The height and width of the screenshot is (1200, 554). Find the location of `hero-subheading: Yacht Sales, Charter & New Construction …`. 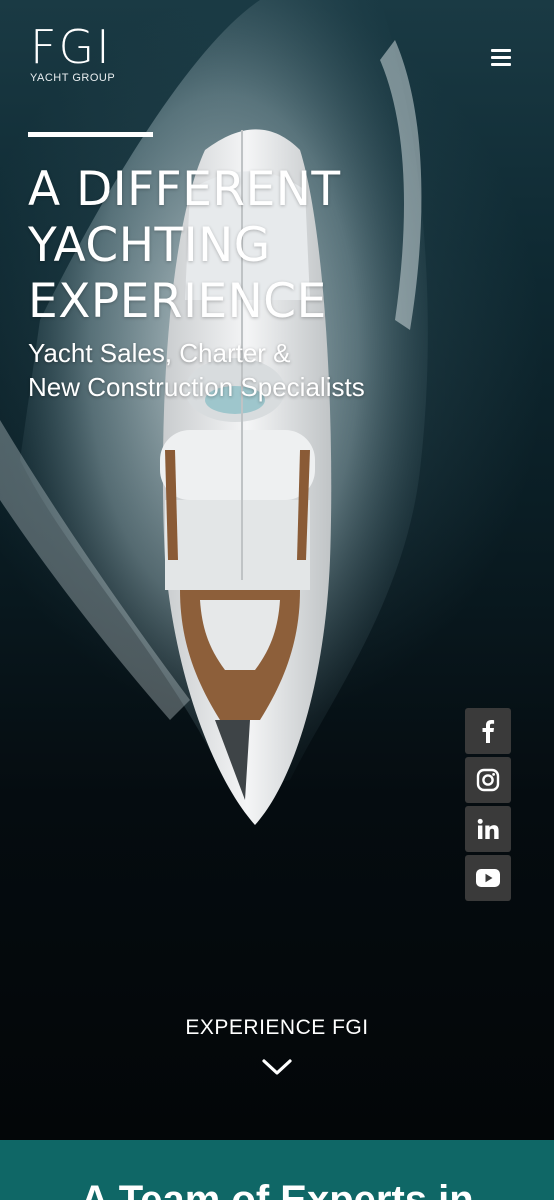

hero-subheading: Yacht Sales, Charter & New Construction … is located at coordinates (258, 370).